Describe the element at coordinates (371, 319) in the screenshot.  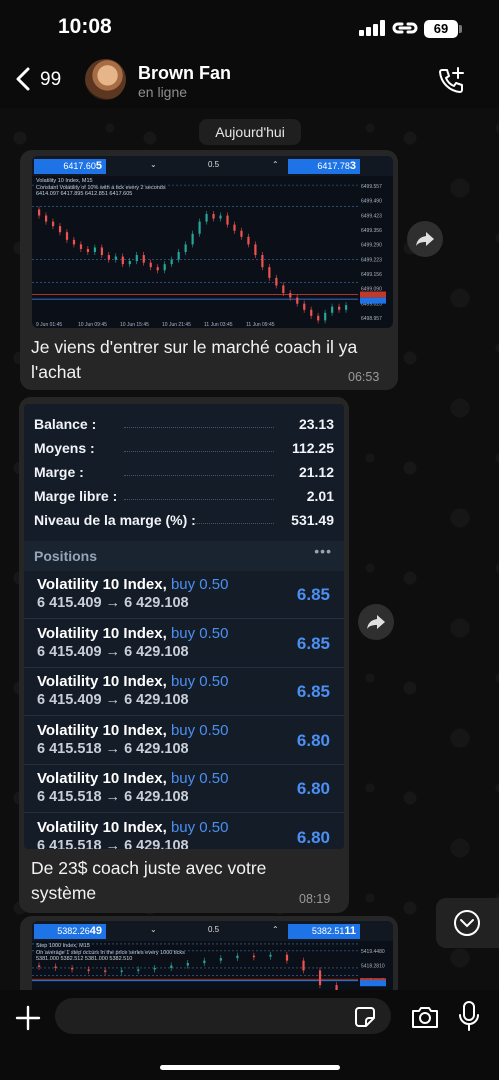
I see `price-tick-label: 6498.957` at that location.